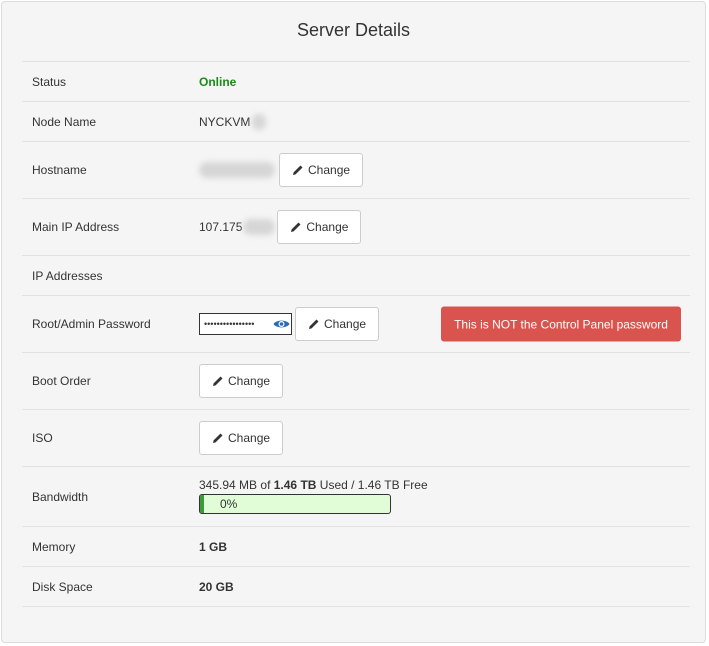 This screenshot has height=646, width=709. What do you see at coordinates (295, 485) in the screenshot?
I see `bandwidth-total: 1.46 TB` at bounding box center [295, 485].